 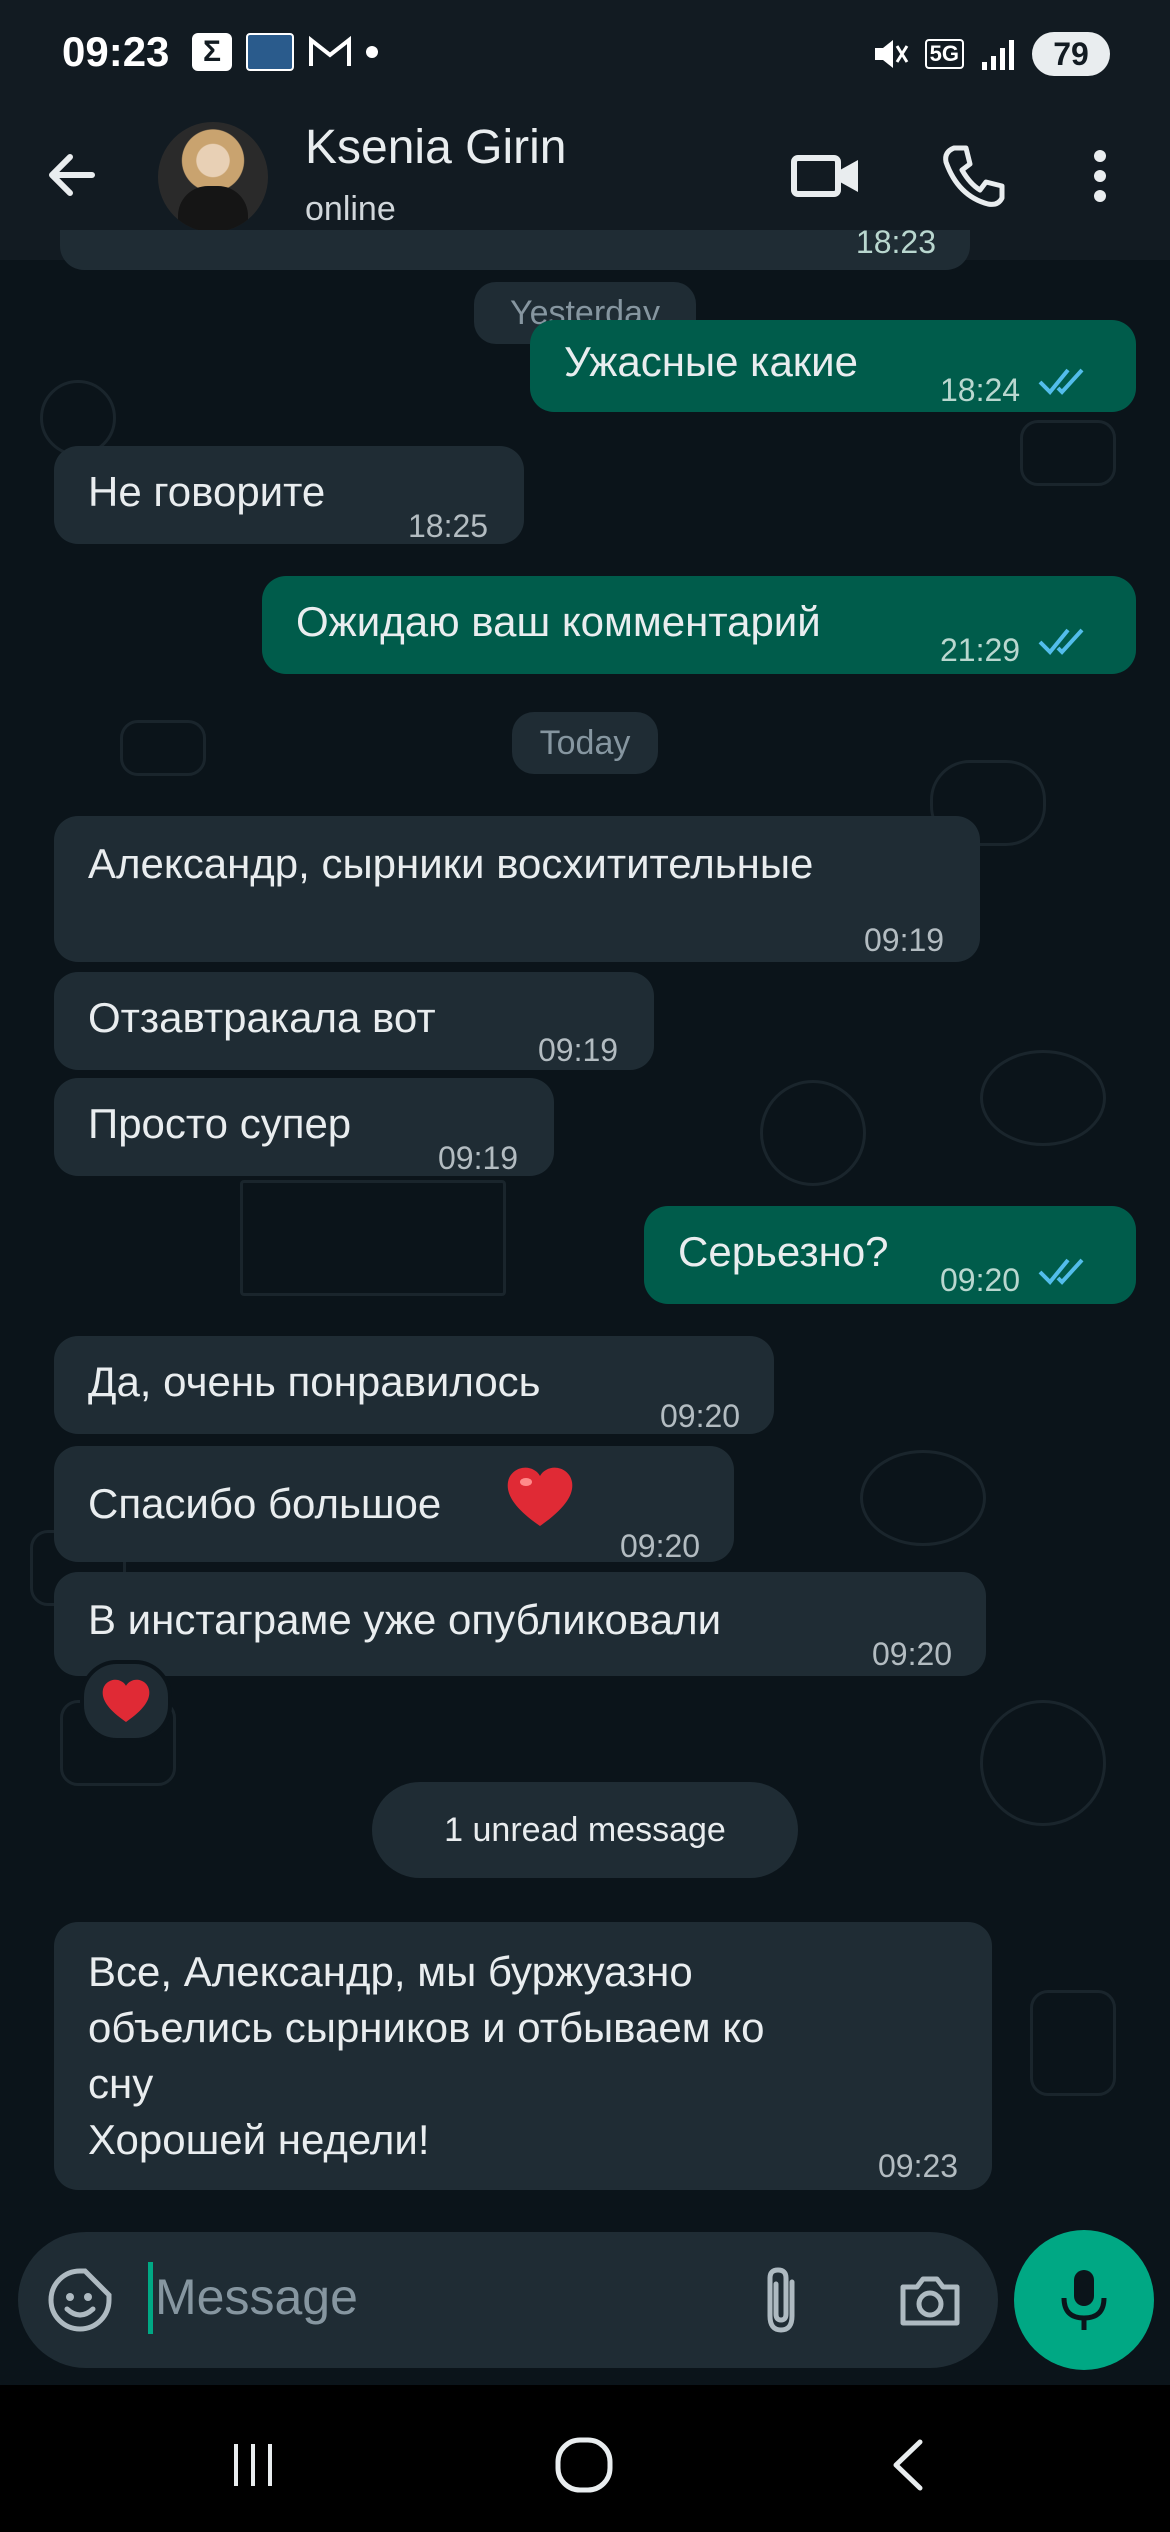 What do you see at coordinates (116, 51) in the screenshot?
I see `status-time: 09:23` at bounding box center [116, 51].